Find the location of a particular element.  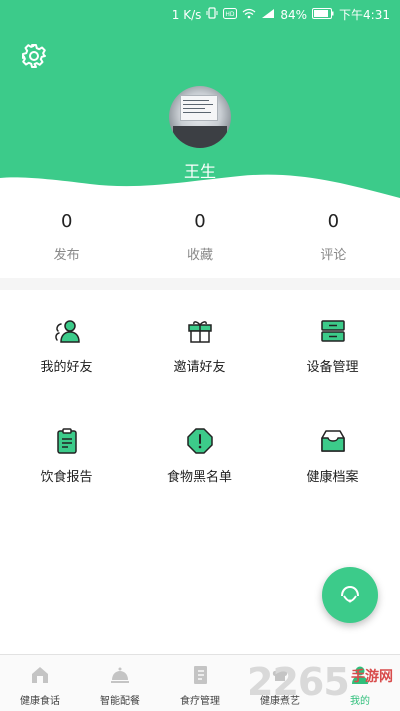

home-icon is located at coordinates (40, 676).